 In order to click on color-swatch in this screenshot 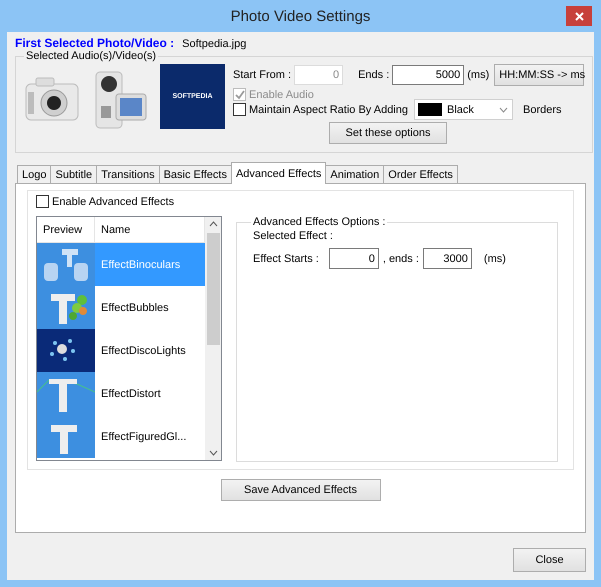, I will do `click(430, 109)`.